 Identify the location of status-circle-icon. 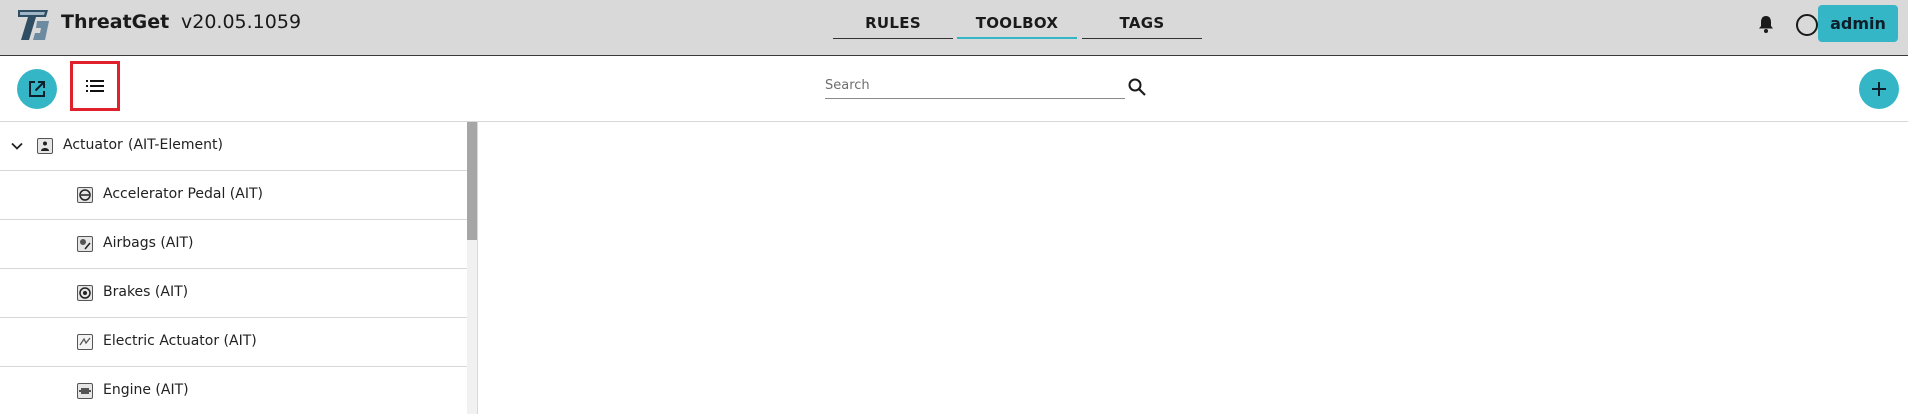
(1807, 25).